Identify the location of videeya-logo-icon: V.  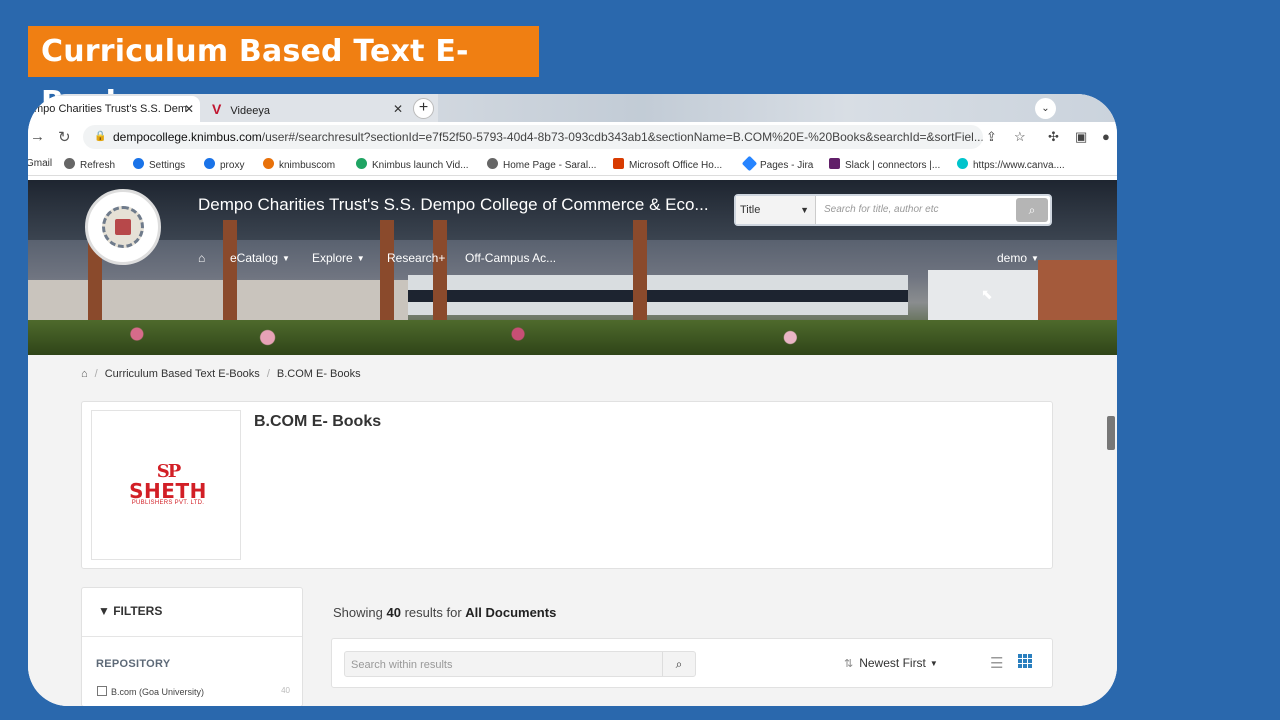
(217, 109).